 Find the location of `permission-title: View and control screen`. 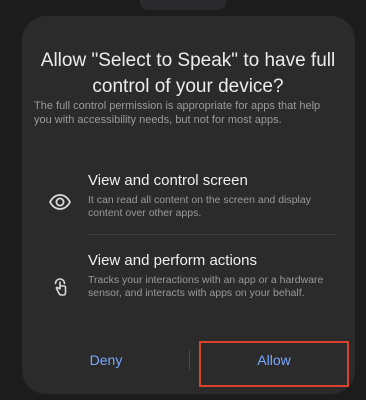

permission-title: View and control screen is located at coordinates (168, 180).